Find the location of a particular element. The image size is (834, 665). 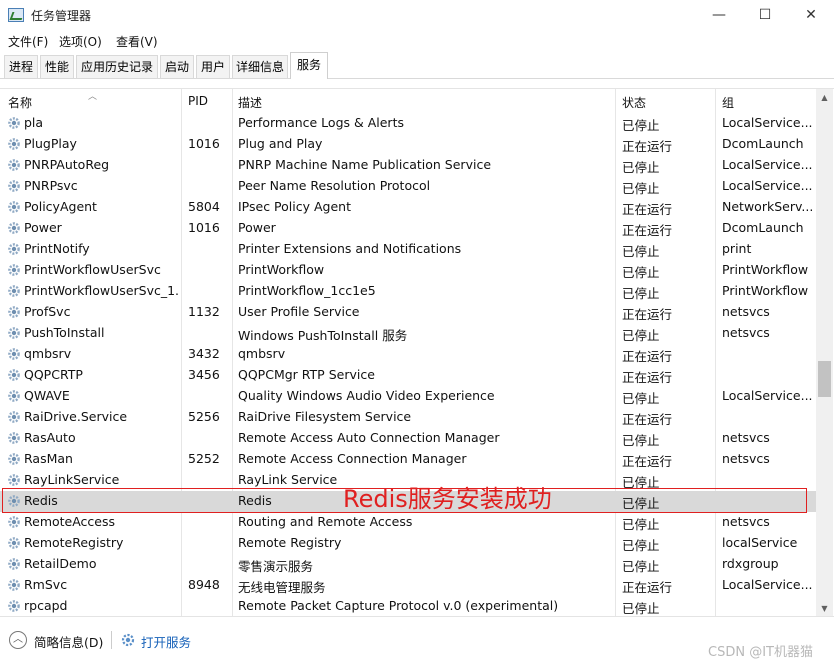

vertical-scrollbar: ▲ ▼ is located at coordinates (824, 353).